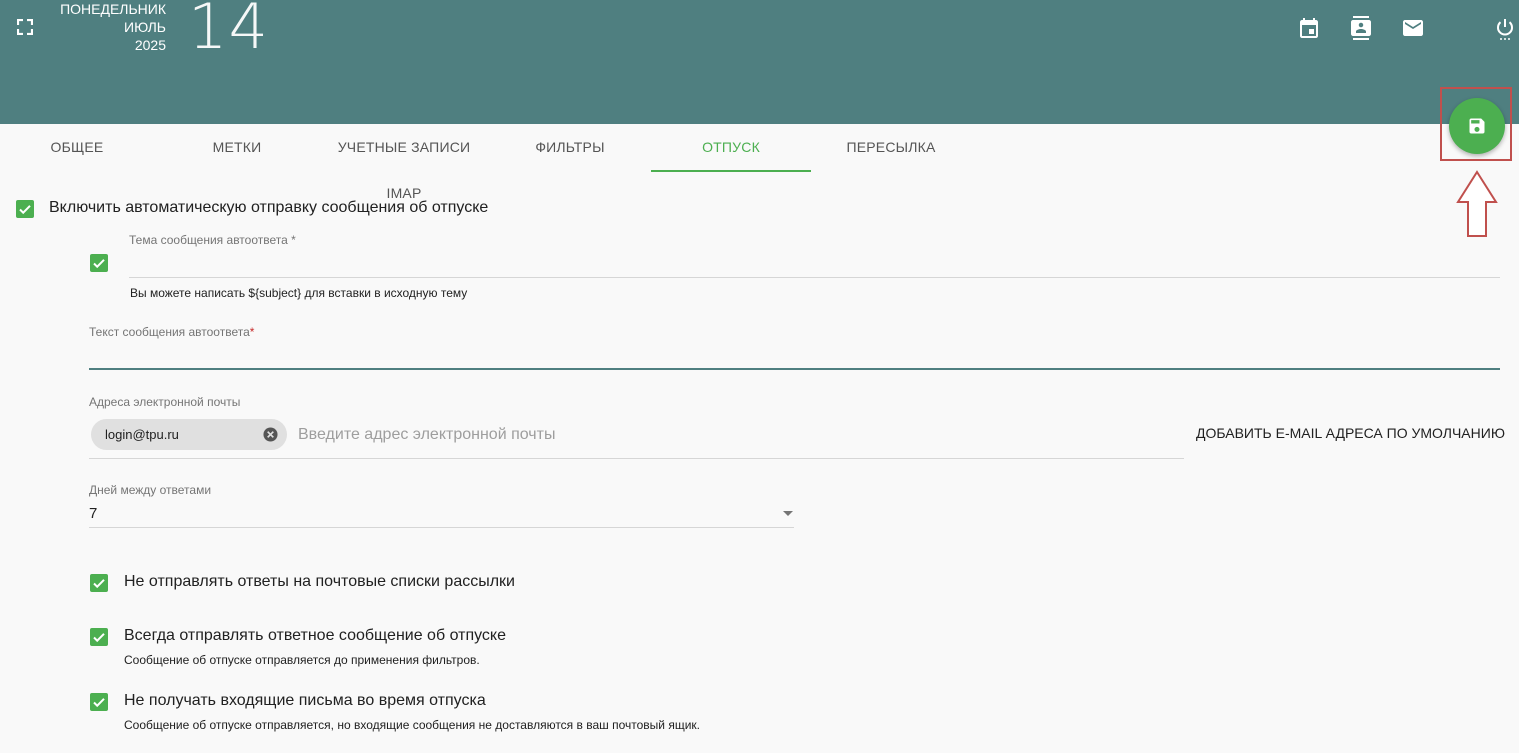  I want to click on days-select-value: 7, so click(93, 513).